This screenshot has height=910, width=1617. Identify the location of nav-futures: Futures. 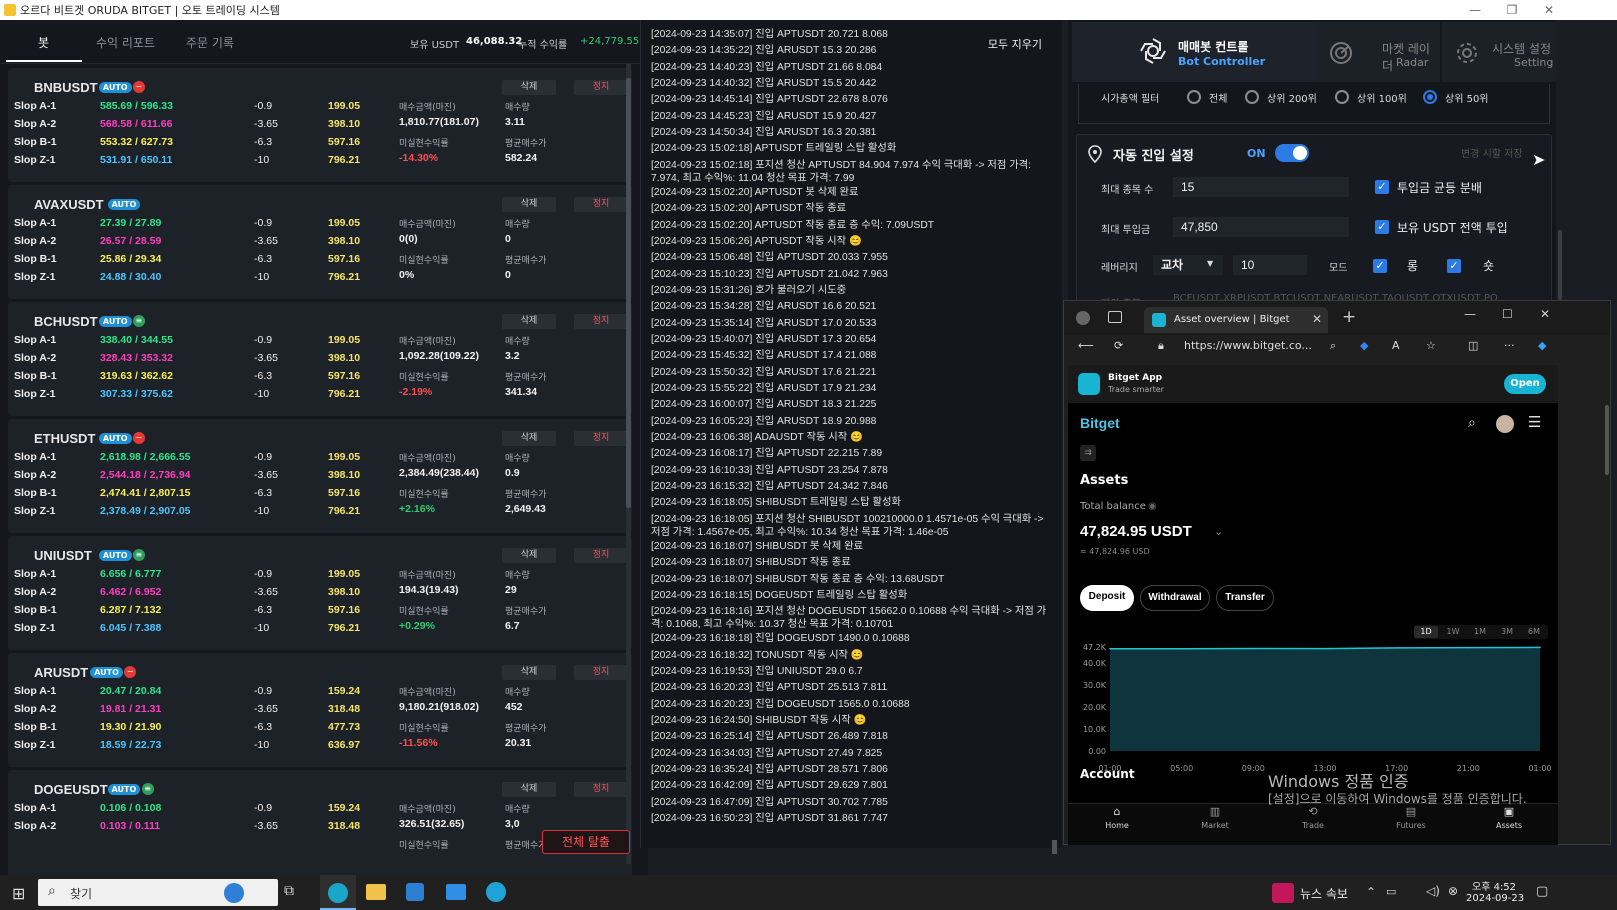
(1411, 825).